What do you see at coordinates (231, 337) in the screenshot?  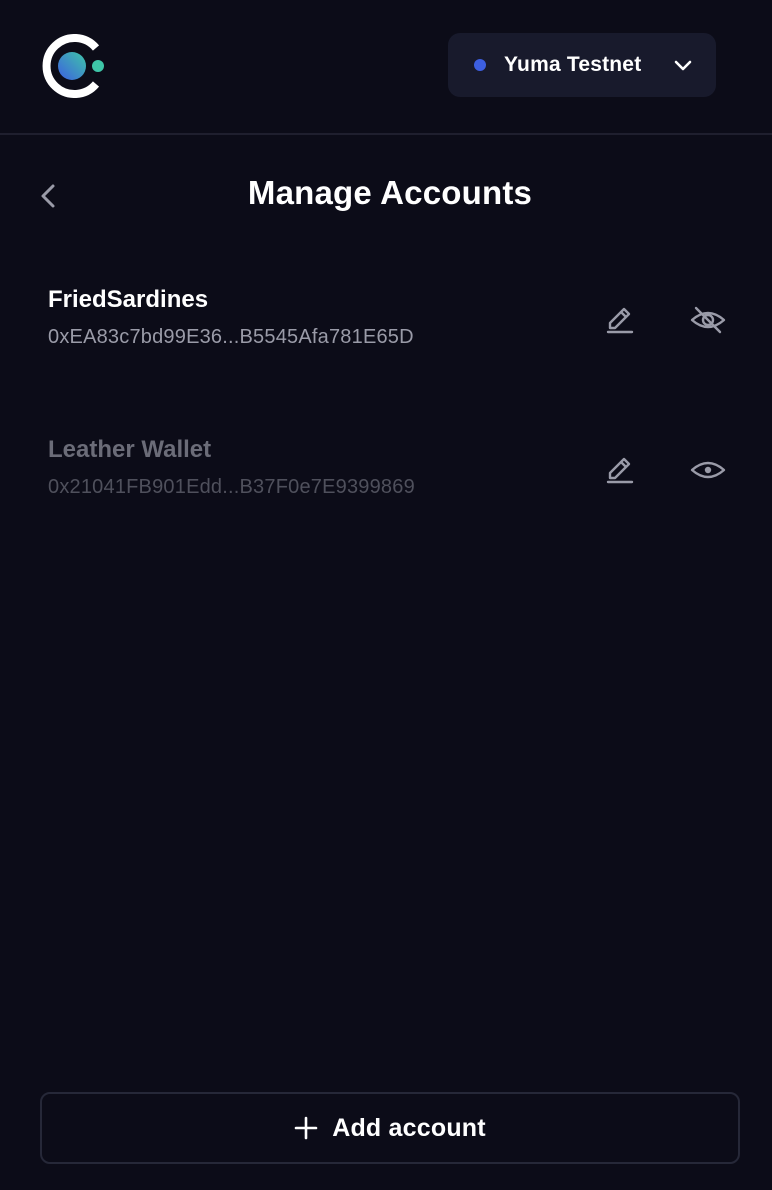 I see `account-address: 0xEA83c7bd99E36...B5545Afa781E65D` at bounding box center [231, 337].